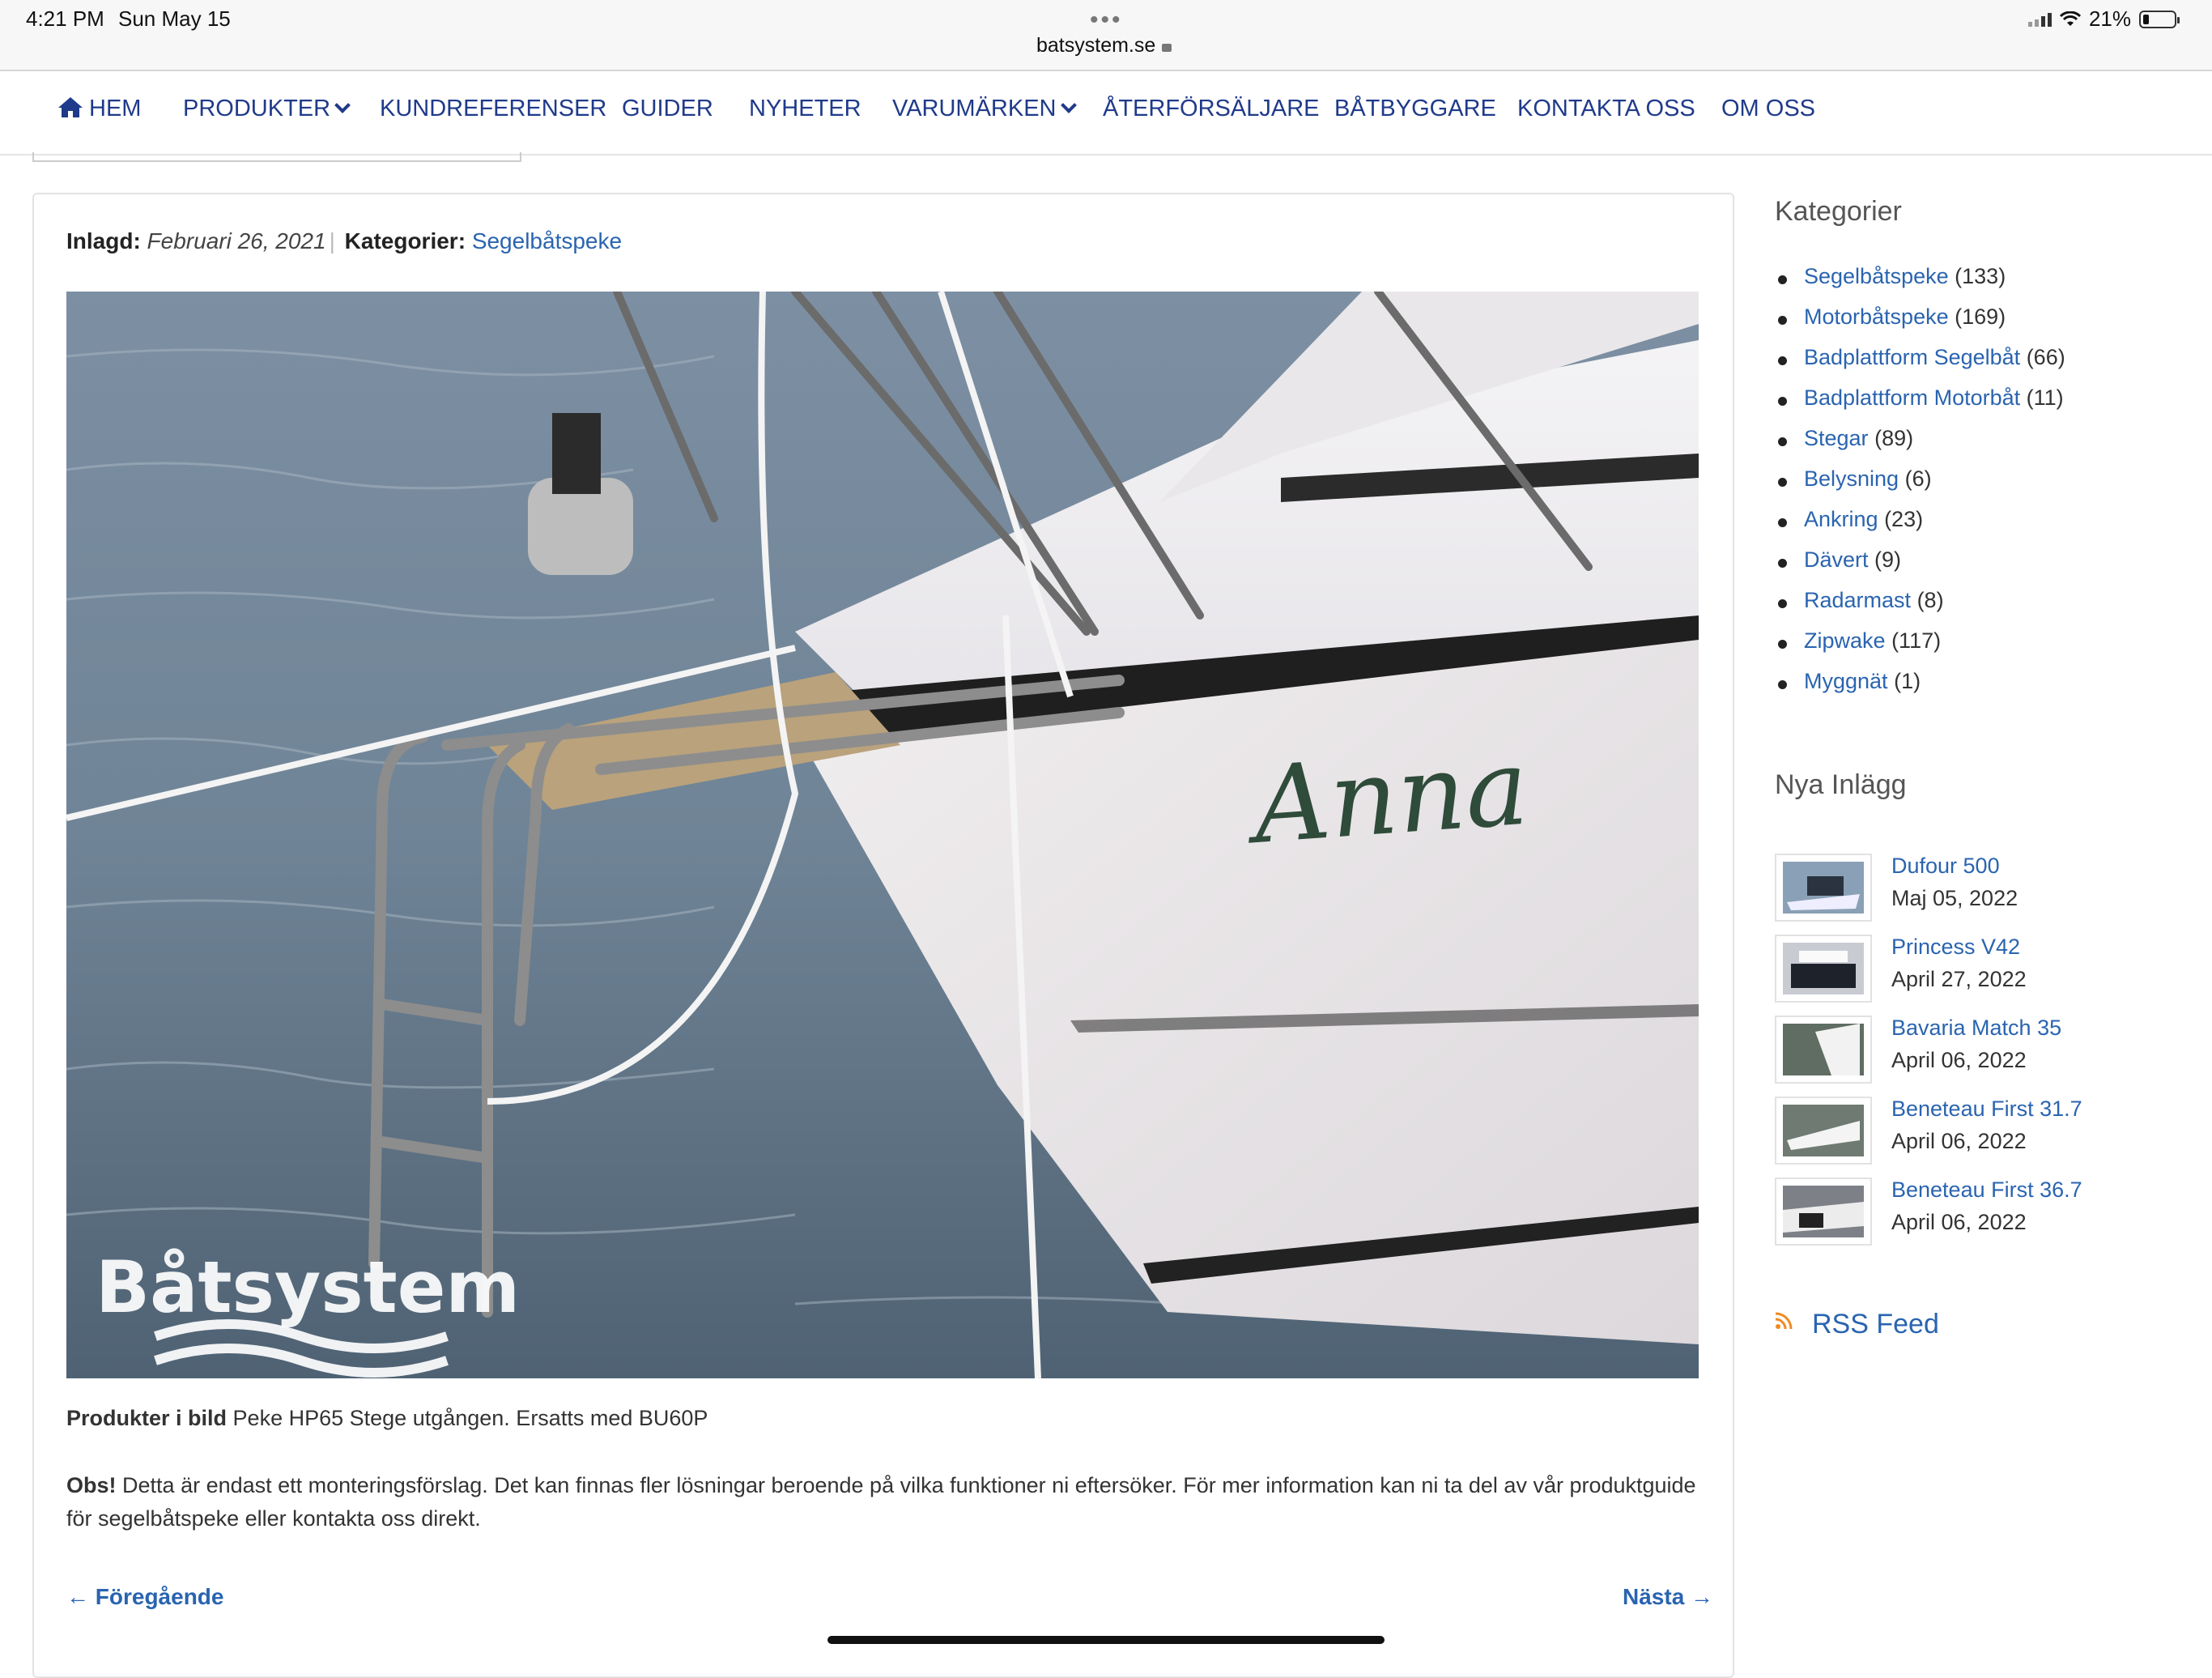 The width and height of the screenshot is (2212, 1678). I want to click on list-item: Zipwake (117), so click(1920, 648).